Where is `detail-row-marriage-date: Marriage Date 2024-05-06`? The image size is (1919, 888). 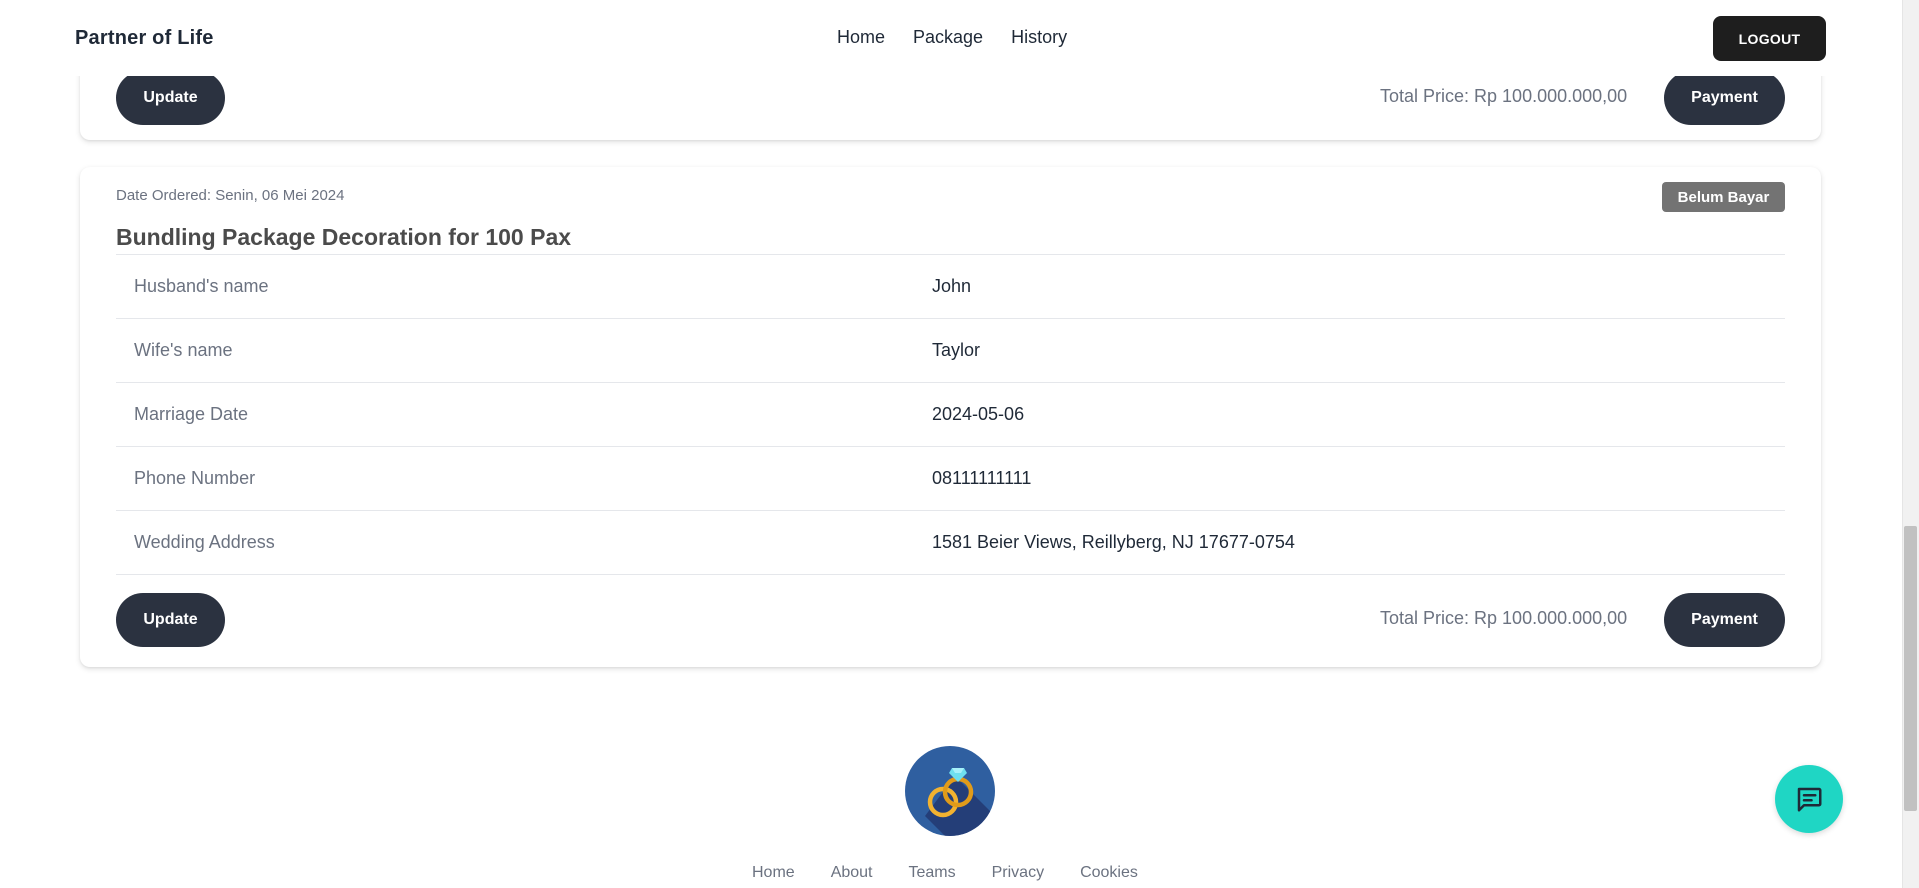
detail-row-marriage-date: Marriage Date 2024-05-06 is located at coordinates (950, 415).